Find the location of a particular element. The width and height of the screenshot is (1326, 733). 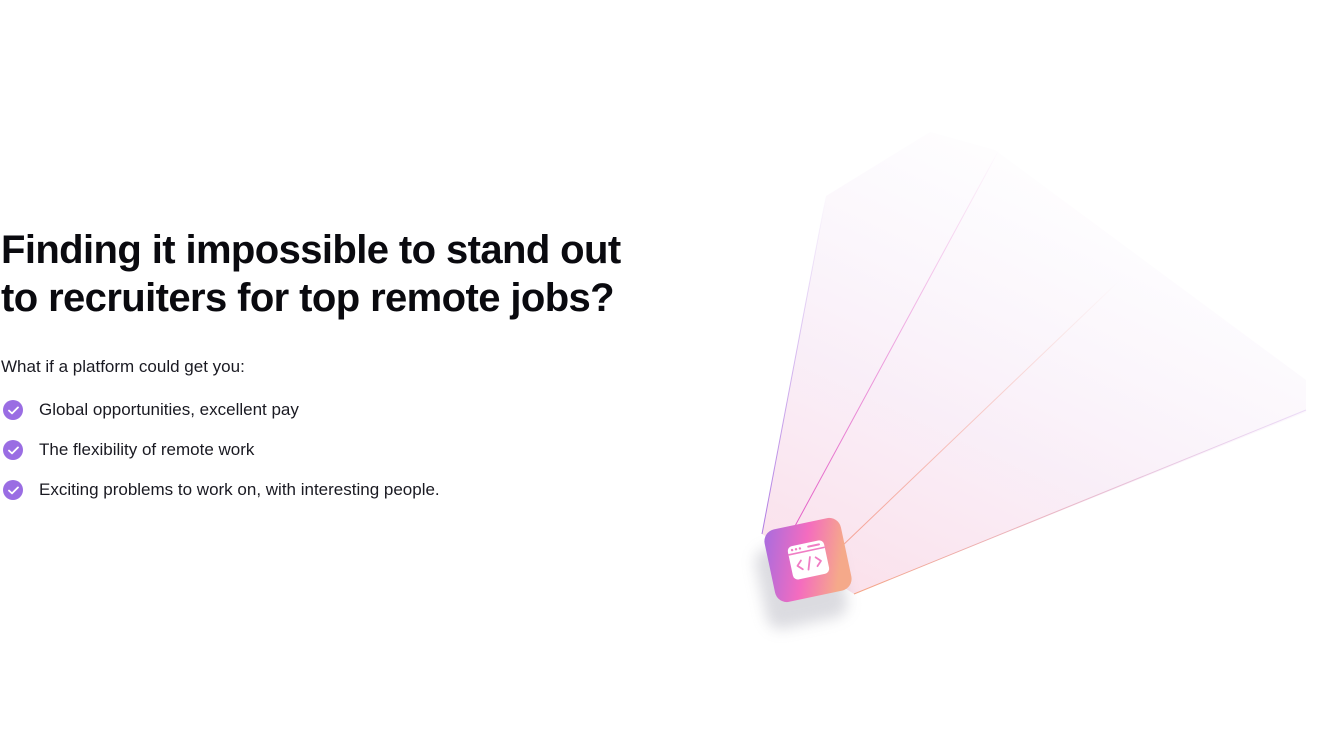

benefit-item: Global opportunities, excellent pay is located at coordinates (311, 410).